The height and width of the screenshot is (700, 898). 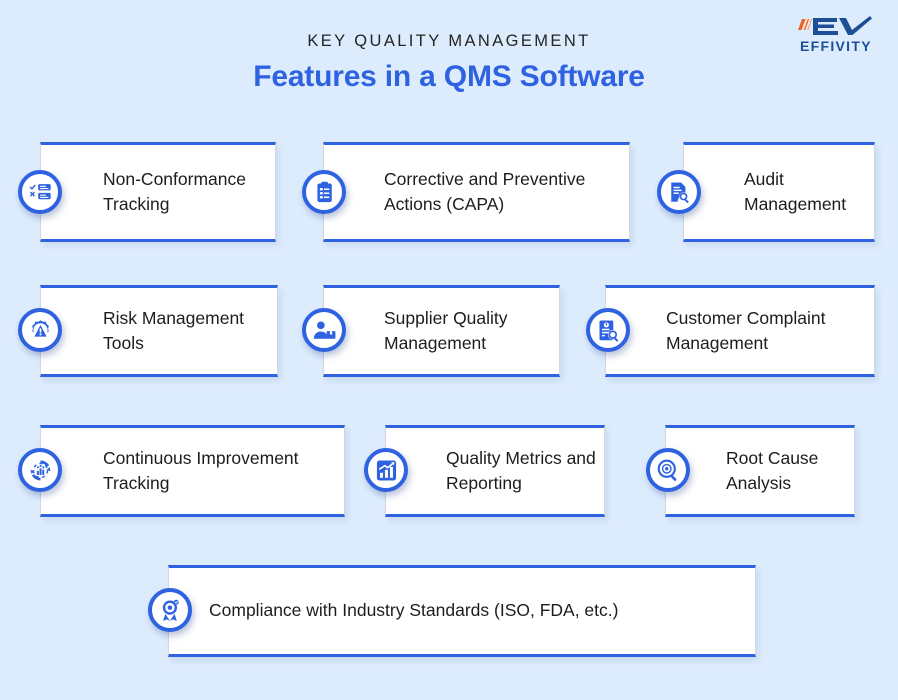 I want to click on feature-card-label: Supplier Quality Management, so click(x=446, y=330).